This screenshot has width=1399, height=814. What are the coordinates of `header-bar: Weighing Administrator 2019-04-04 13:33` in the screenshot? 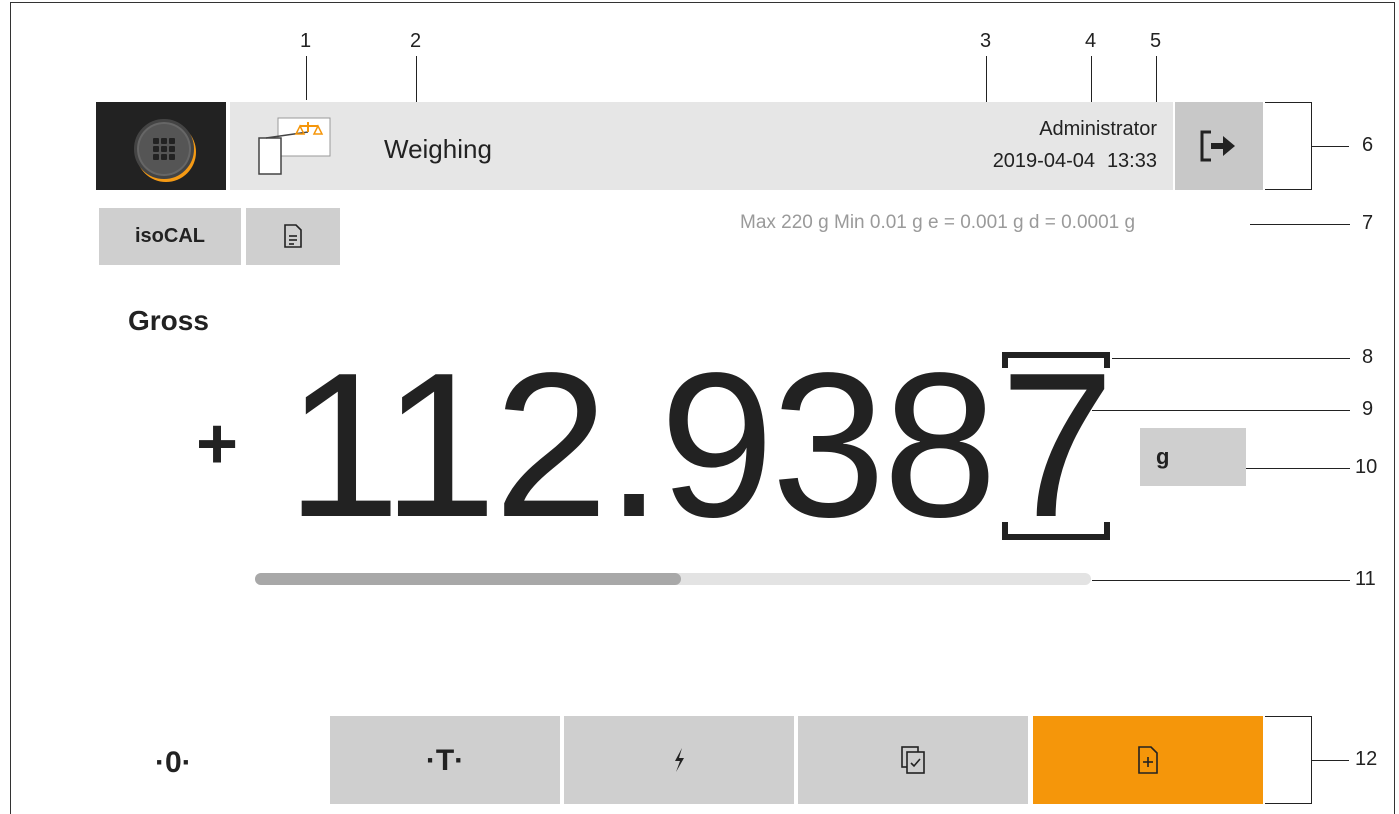 It's located at (701, 146).